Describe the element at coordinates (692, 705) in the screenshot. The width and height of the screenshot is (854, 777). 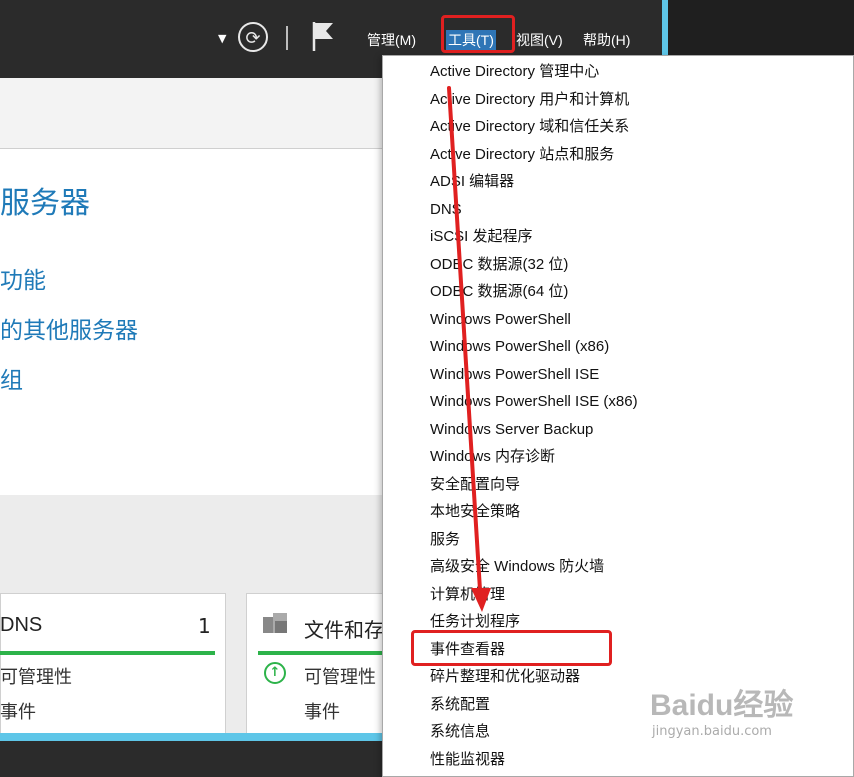
I see `watermark-brand: Baidu` at that location.